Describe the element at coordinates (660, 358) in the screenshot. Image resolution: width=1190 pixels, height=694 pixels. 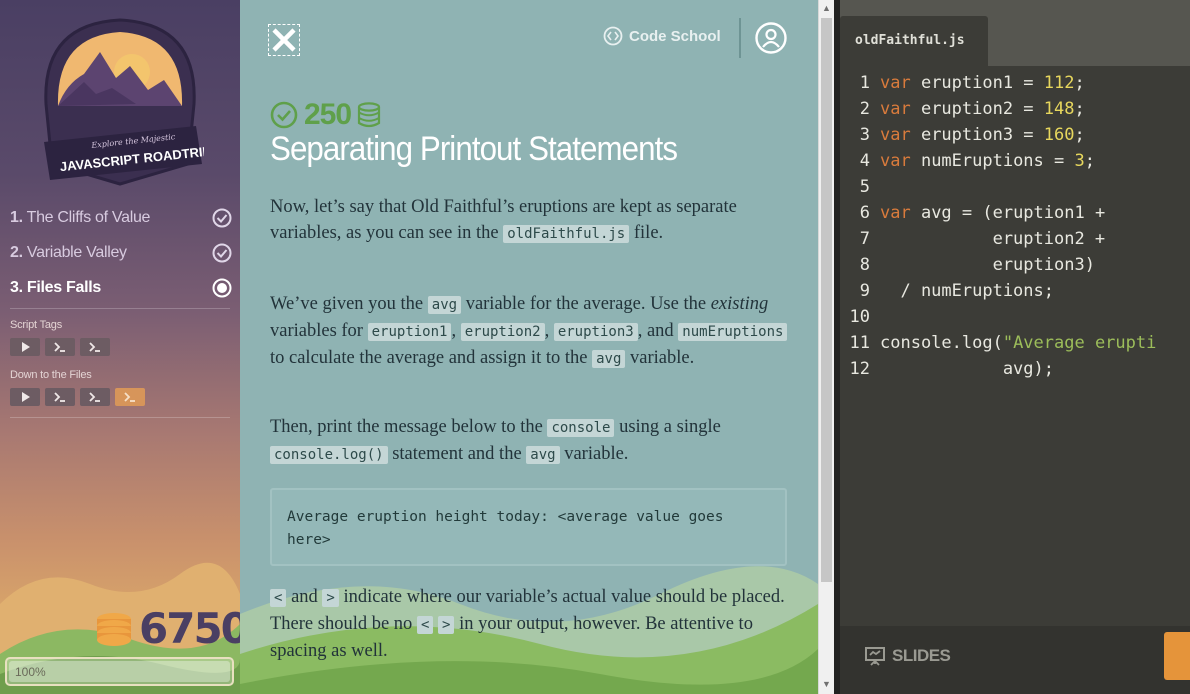
I see `text: variable.` at that location.